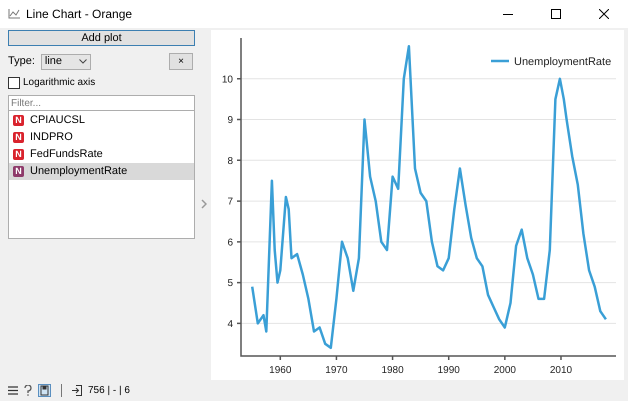  What do you see at coordinates (65, 62) in the screenshot?
I see `type-dropdown: line` at bounding box center [65, 62].